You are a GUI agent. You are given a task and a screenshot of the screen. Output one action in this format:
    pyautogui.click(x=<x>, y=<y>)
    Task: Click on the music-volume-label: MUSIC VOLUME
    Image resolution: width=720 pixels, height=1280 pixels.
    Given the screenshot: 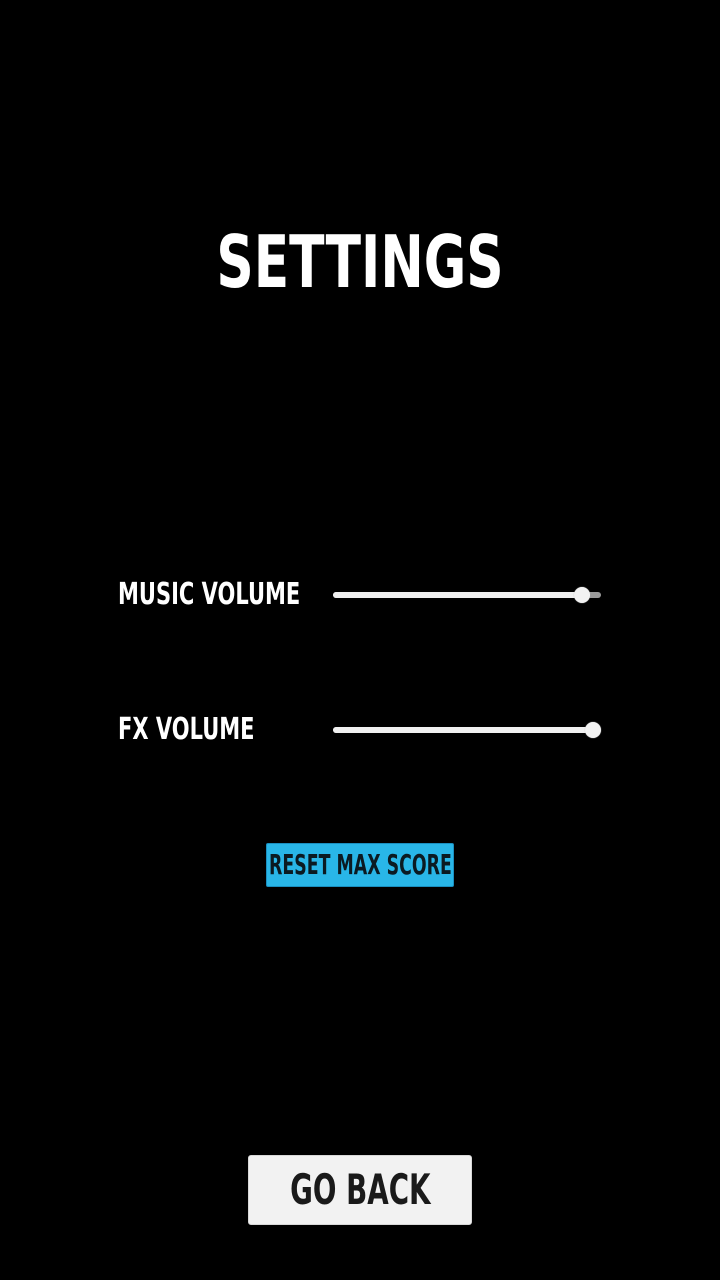 What is the action you would take?
    pyautogui.click(x=209, y=594)
    